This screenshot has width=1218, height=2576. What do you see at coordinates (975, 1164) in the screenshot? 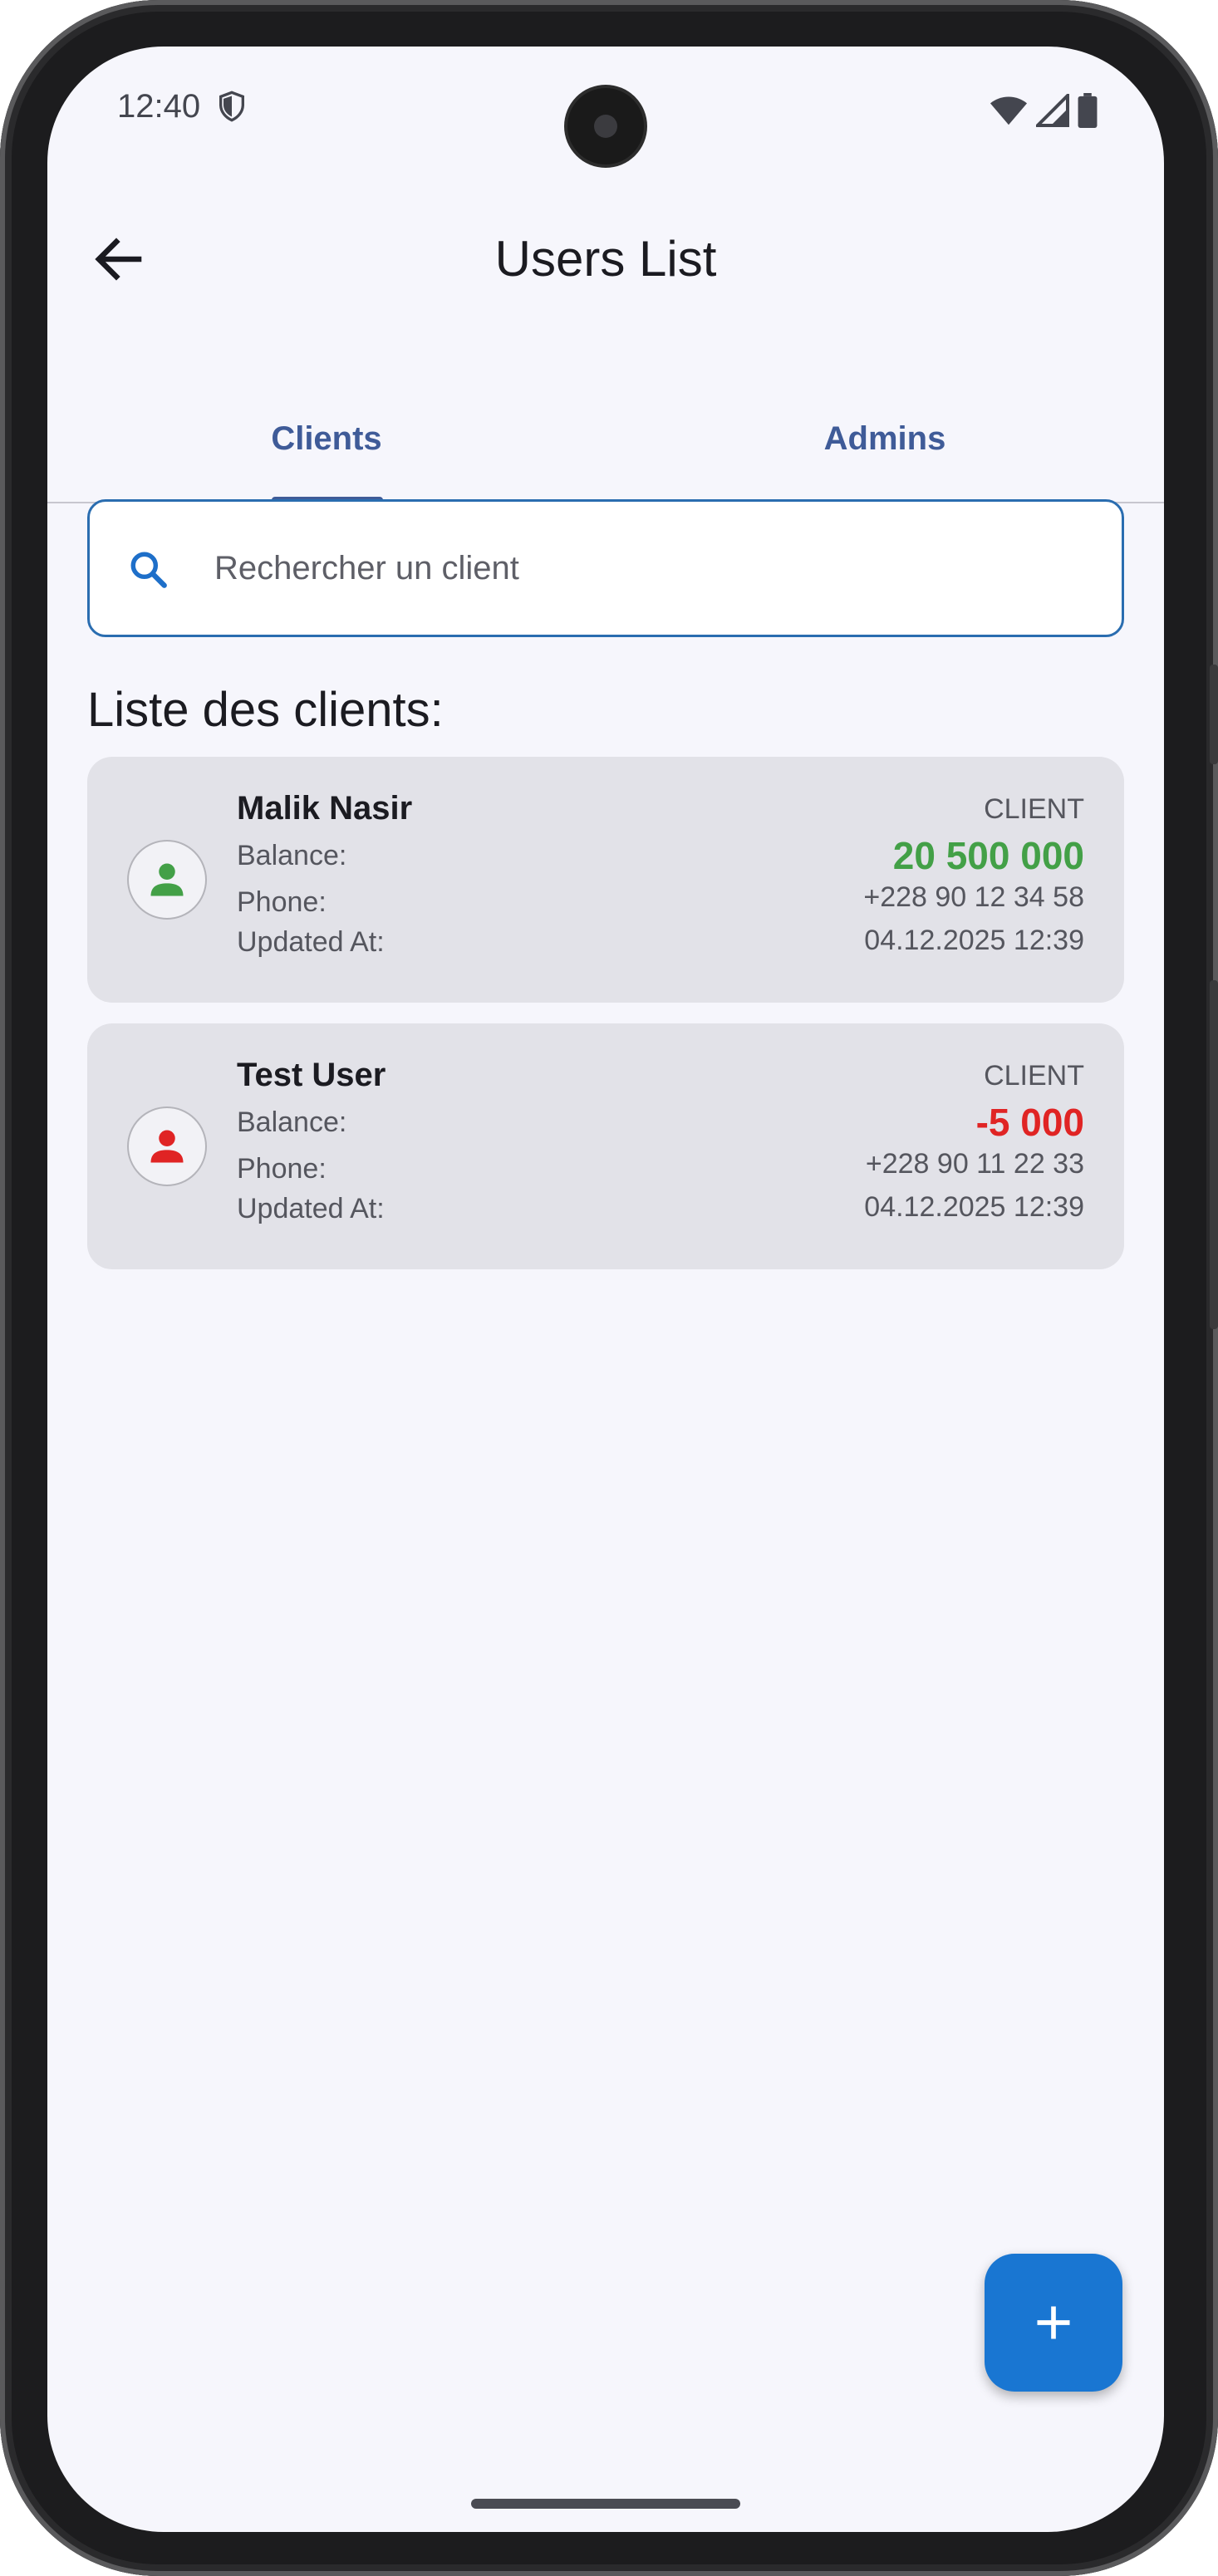
I see `phone-value: +228 90 11 22 33` at bounding box center [975, 1164].